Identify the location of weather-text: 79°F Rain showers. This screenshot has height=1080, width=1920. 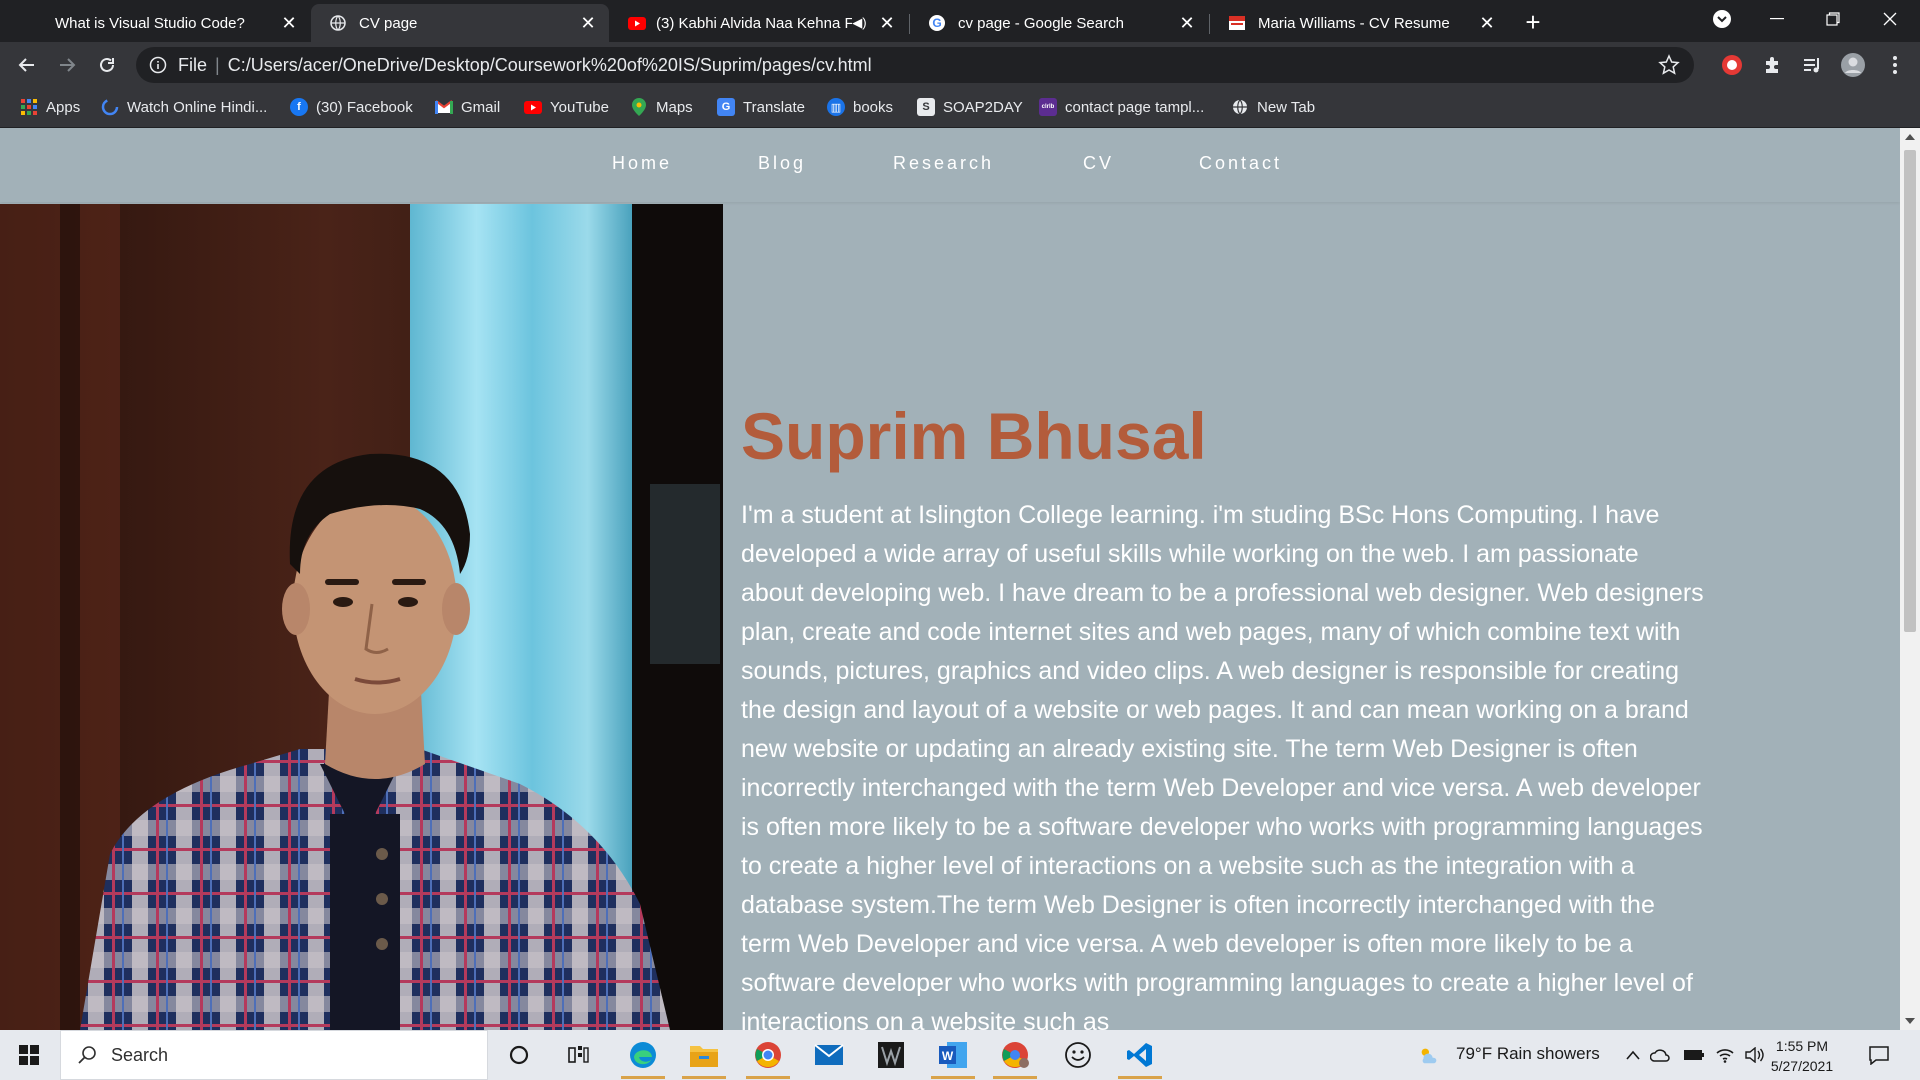
(1528, 1054).